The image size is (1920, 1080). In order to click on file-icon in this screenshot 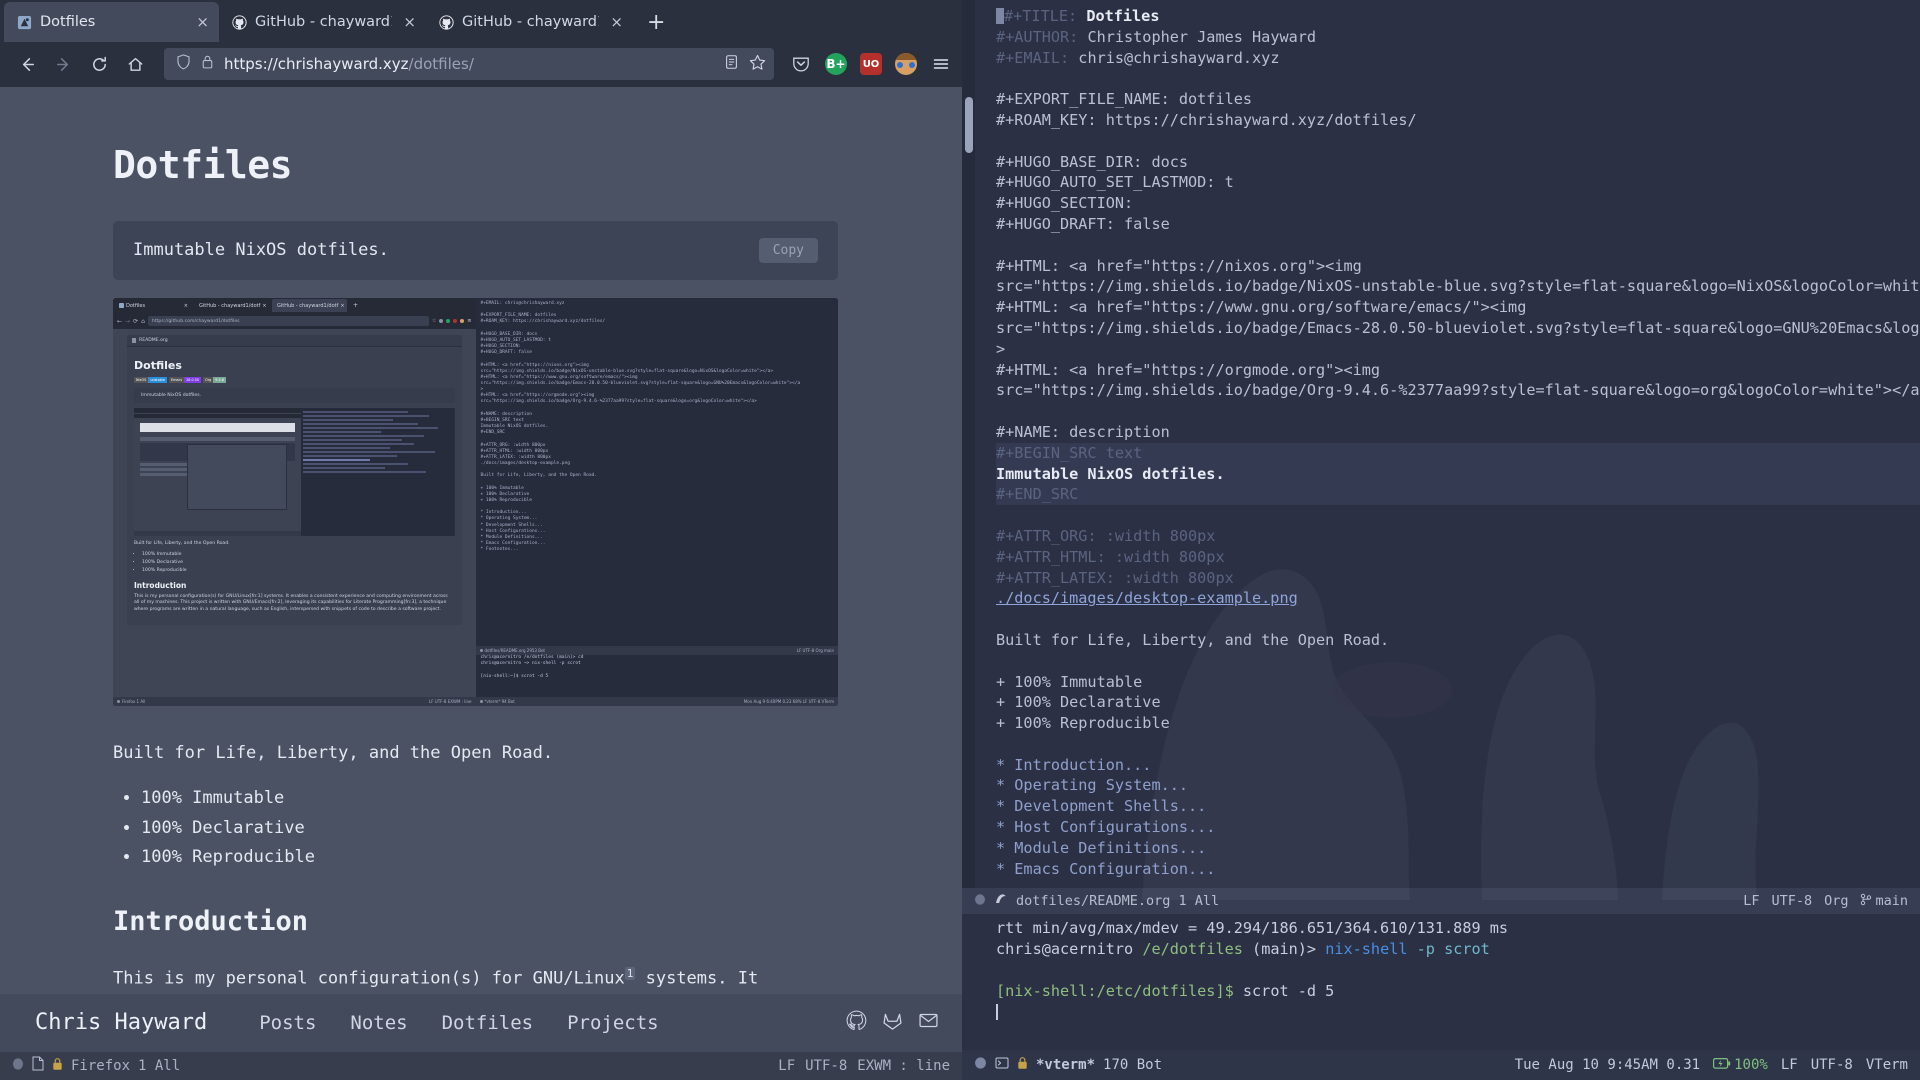, I will do `click(38, 1065)`.